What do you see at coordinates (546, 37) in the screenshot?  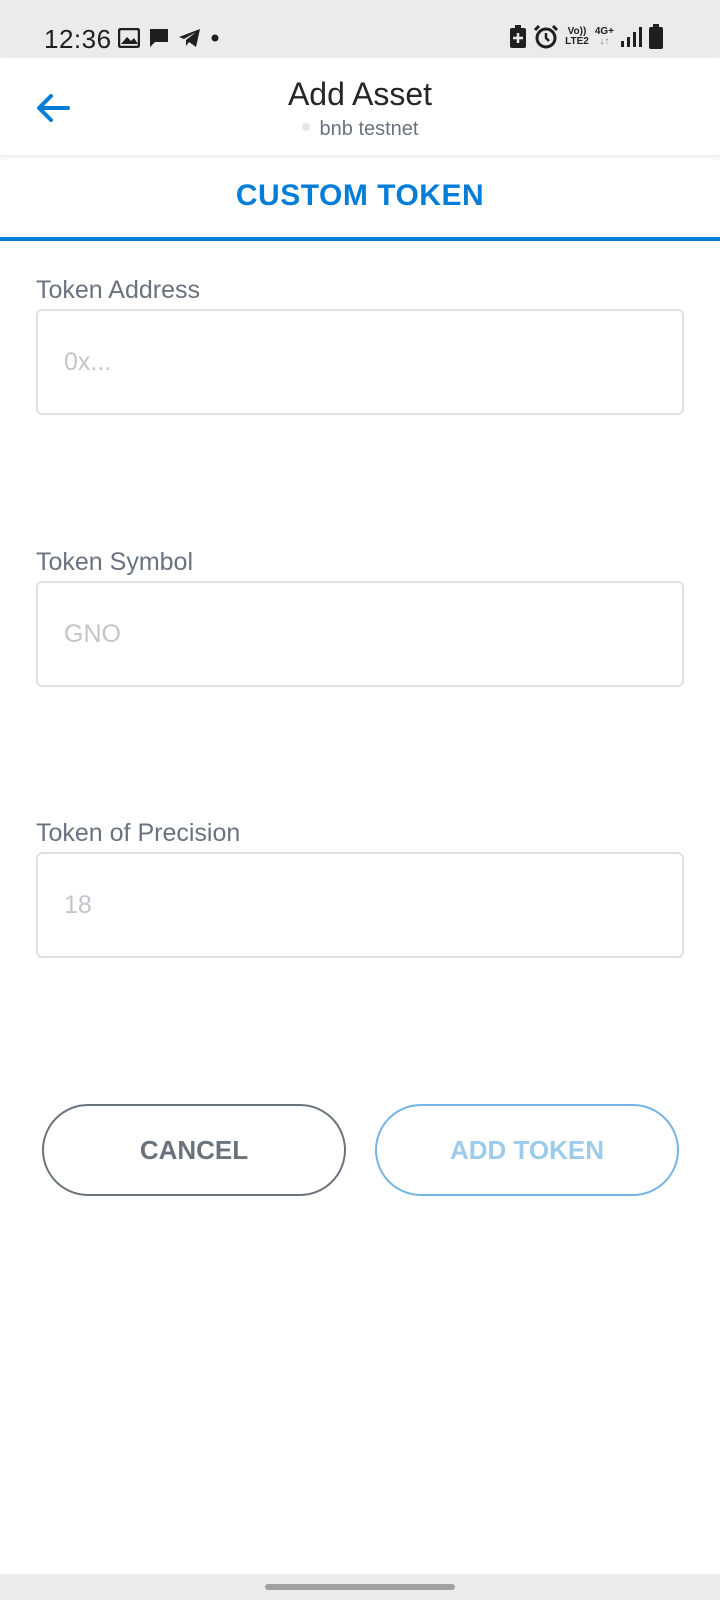 I see `alarm-icon` at bounding box center [546, 37].